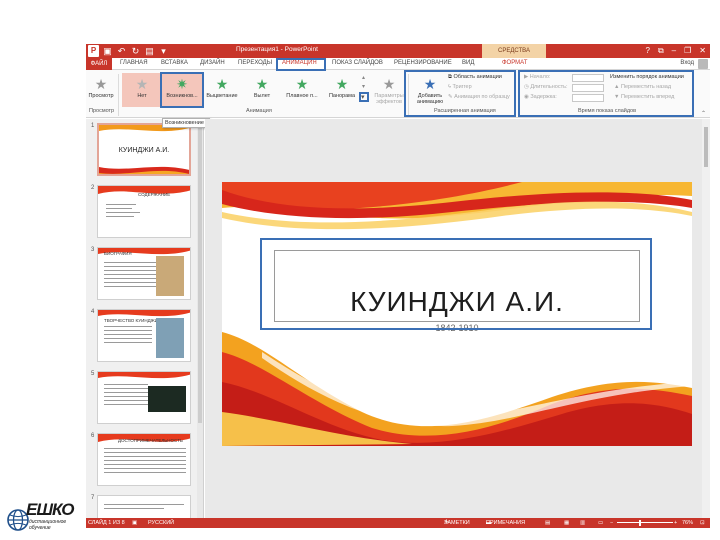 The image size is (720, 540). Describe the element at coordinates (687, 523) in the screenshot. I see `zoom-level: 76%` at that location.